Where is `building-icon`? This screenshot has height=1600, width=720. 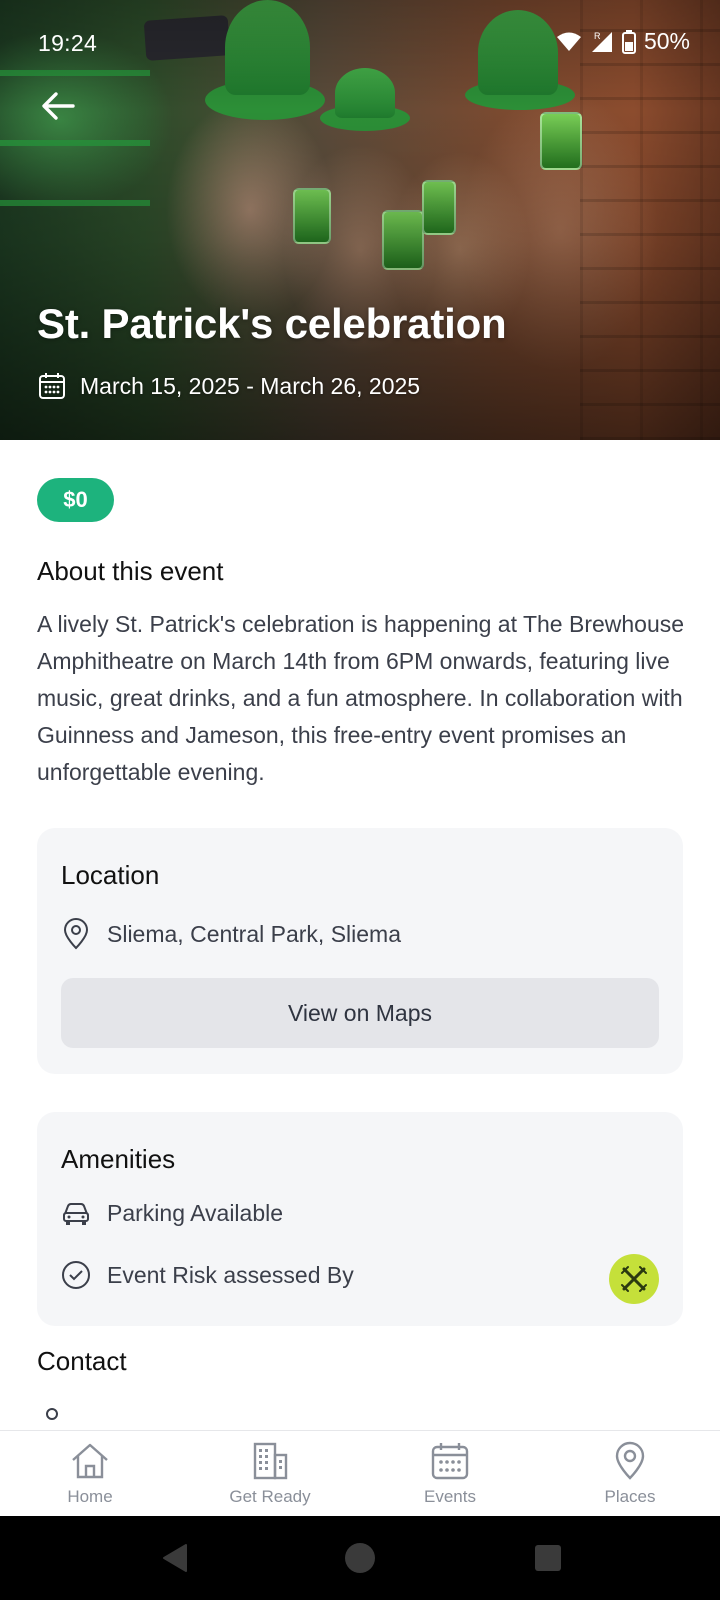 building-icon is located at coordinates (270, 1460).